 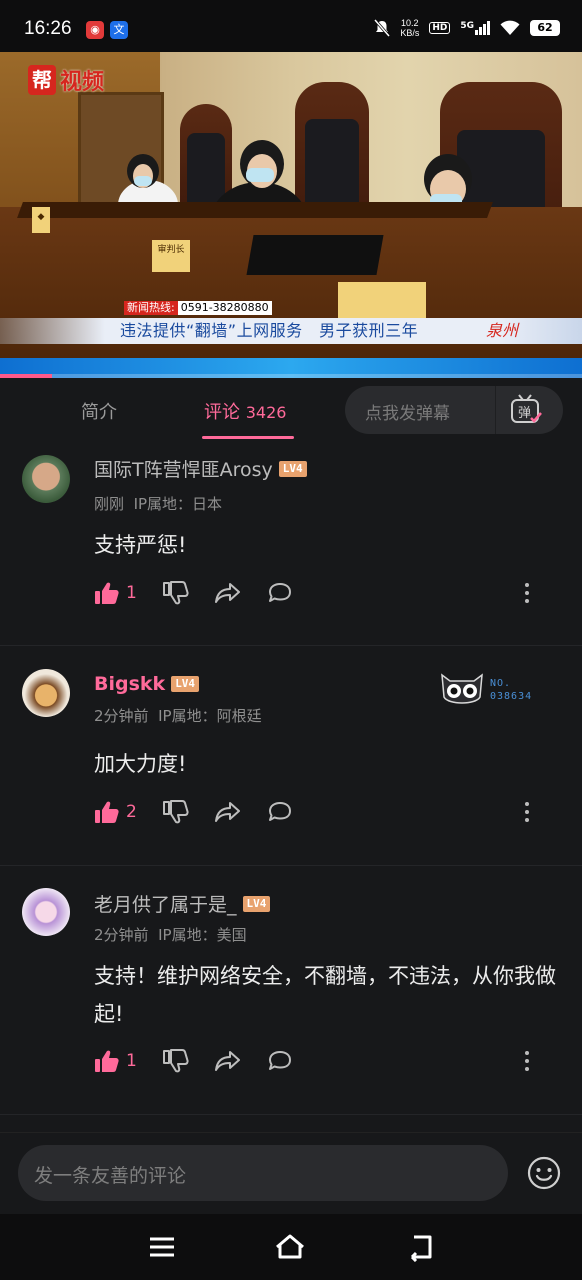 What do you see at coordinates (315, 255) in the screenshot?
I see `monitor` at bounding box center [315, 255].